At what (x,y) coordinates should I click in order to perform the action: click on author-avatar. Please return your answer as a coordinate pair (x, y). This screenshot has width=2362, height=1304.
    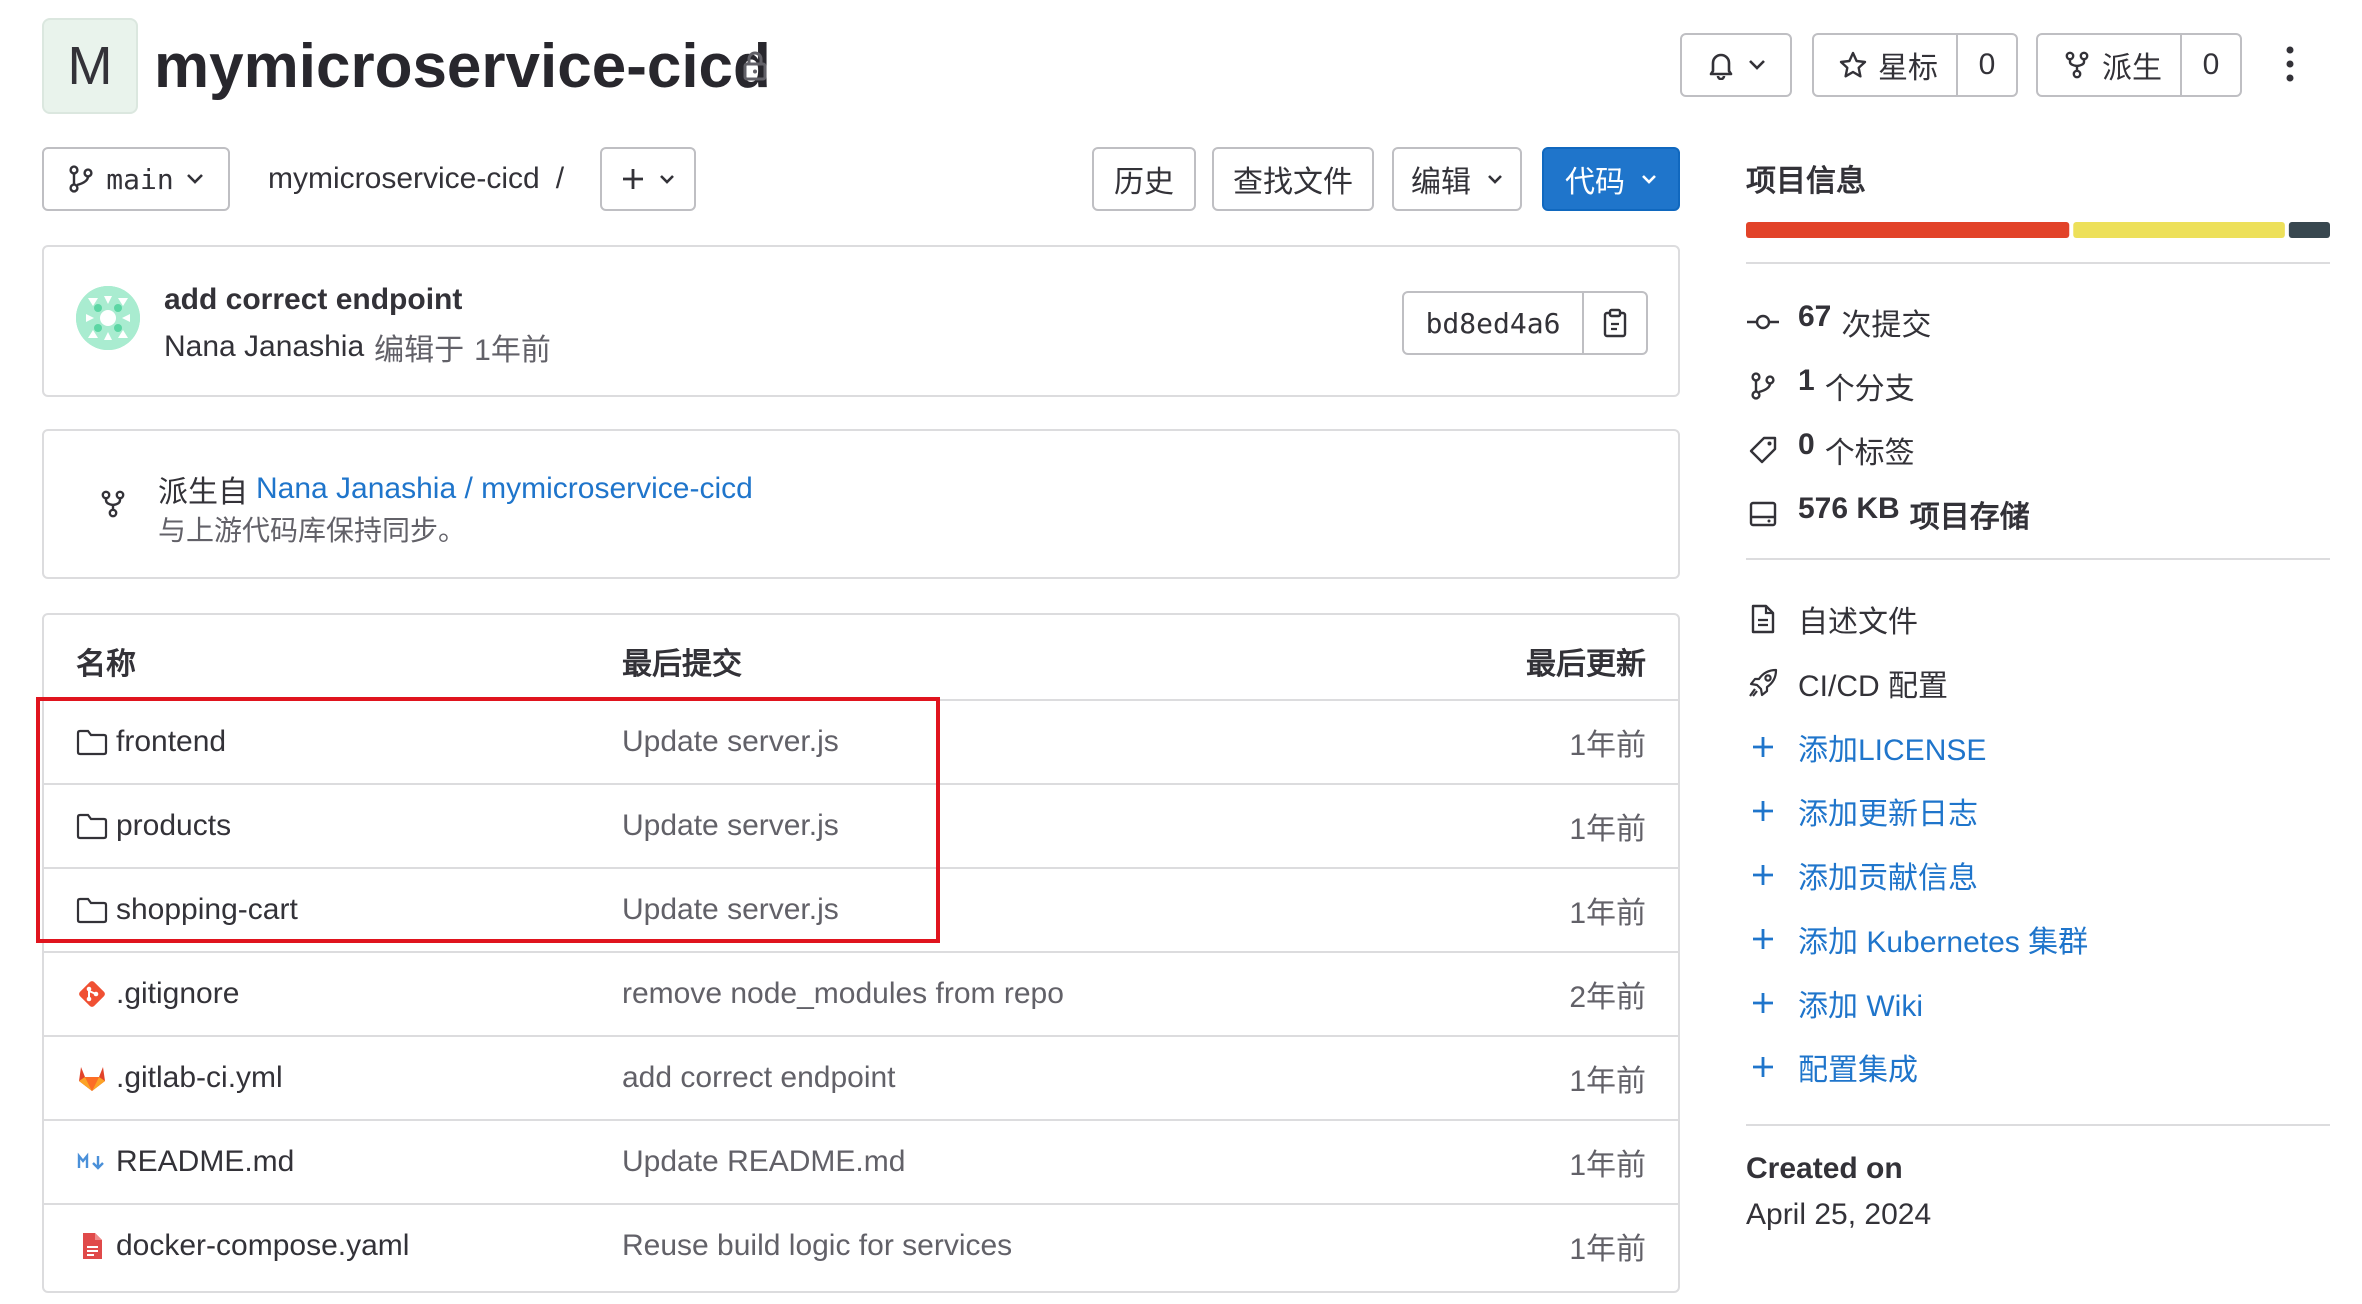
    Looking at the image, I should click on (108, 318).